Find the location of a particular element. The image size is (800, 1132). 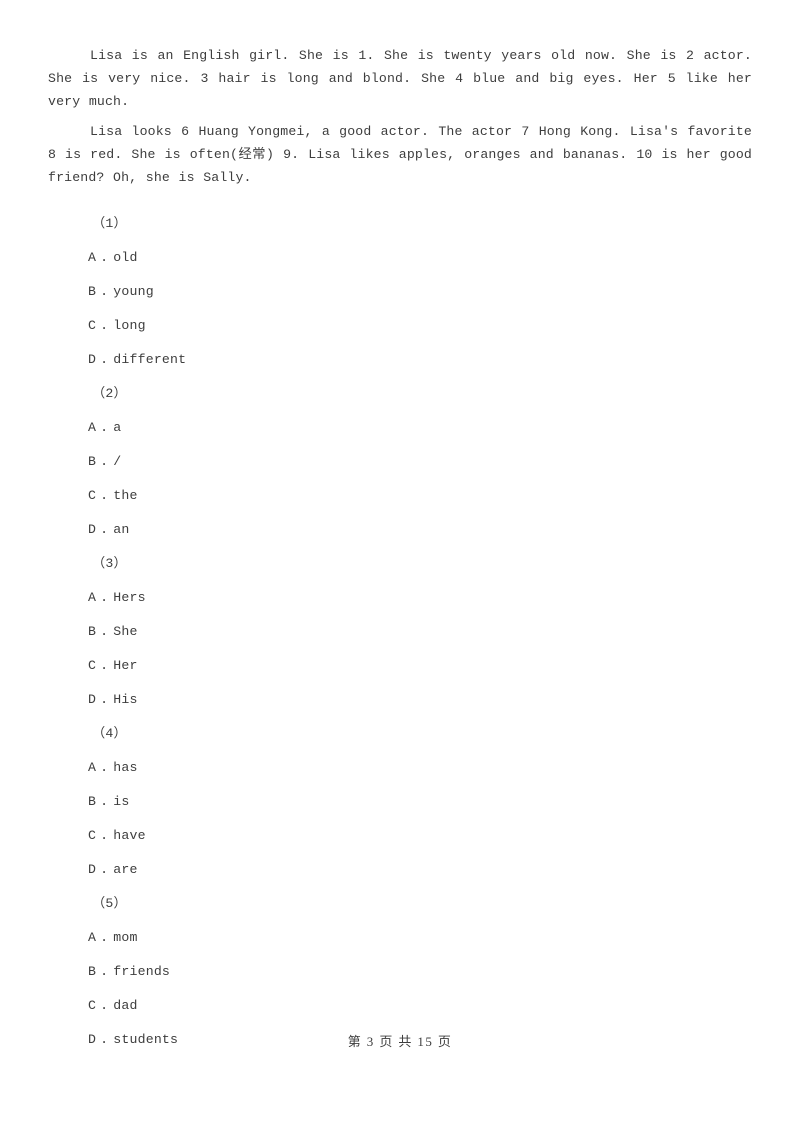

question-number: （2） is located at coordinates (109, 393).